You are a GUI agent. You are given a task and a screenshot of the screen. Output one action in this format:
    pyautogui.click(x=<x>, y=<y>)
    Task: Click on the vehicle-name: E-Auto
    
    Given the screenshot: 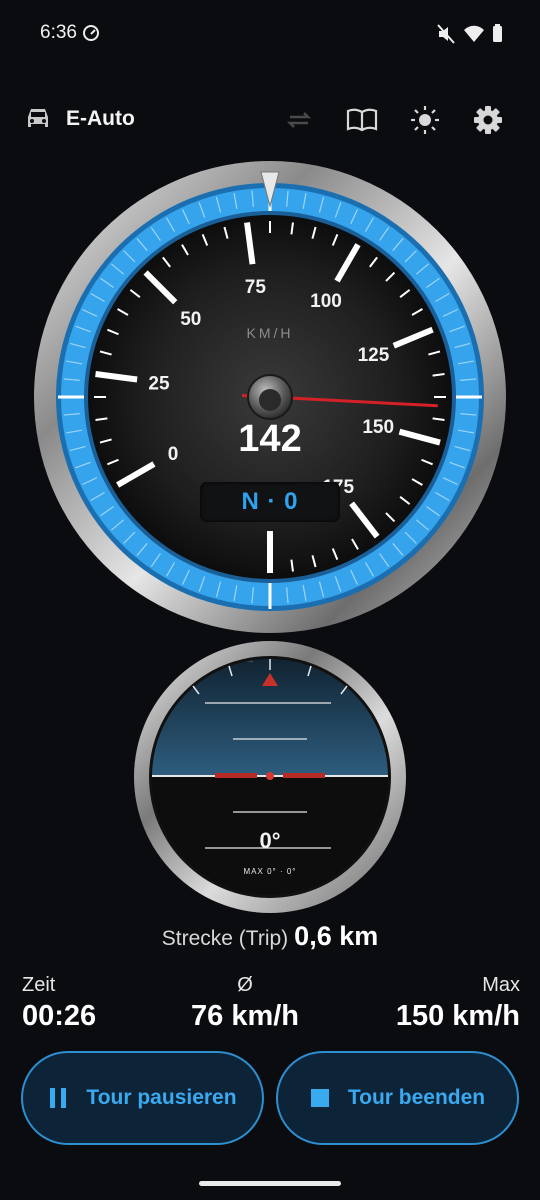 What is the action you would take?
    pyautogui.click(x=100, y=119)
    